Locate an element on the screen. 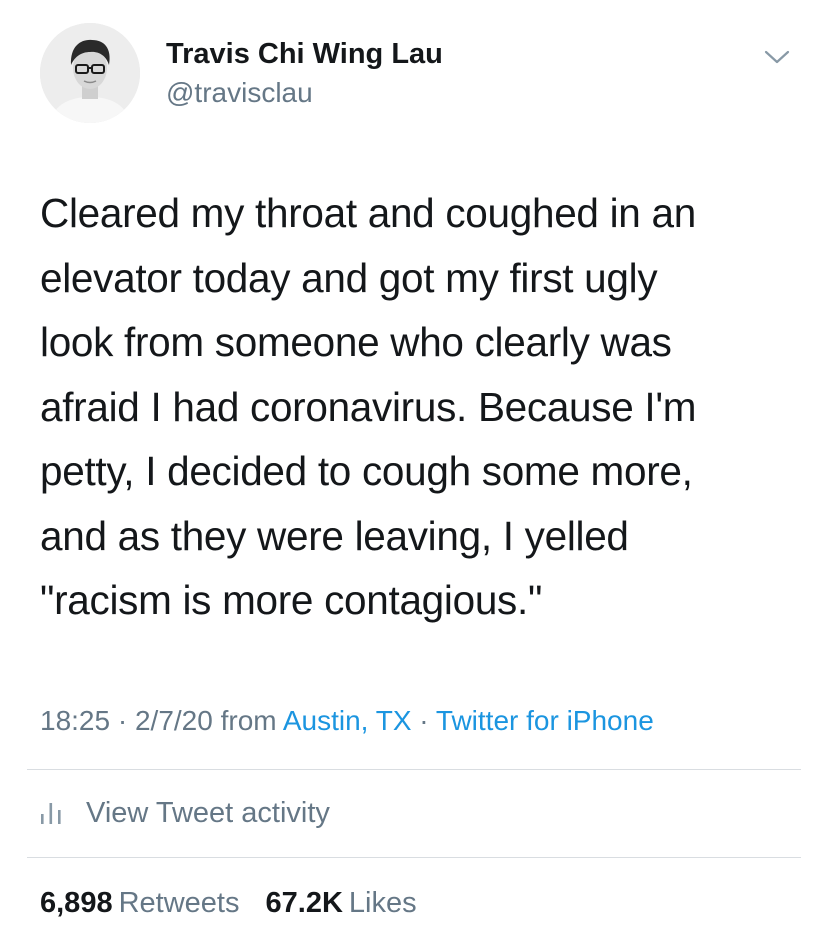 This screenshot has width=828, height=945. retweets-label: Retweets is located at coordinates (179, 903).